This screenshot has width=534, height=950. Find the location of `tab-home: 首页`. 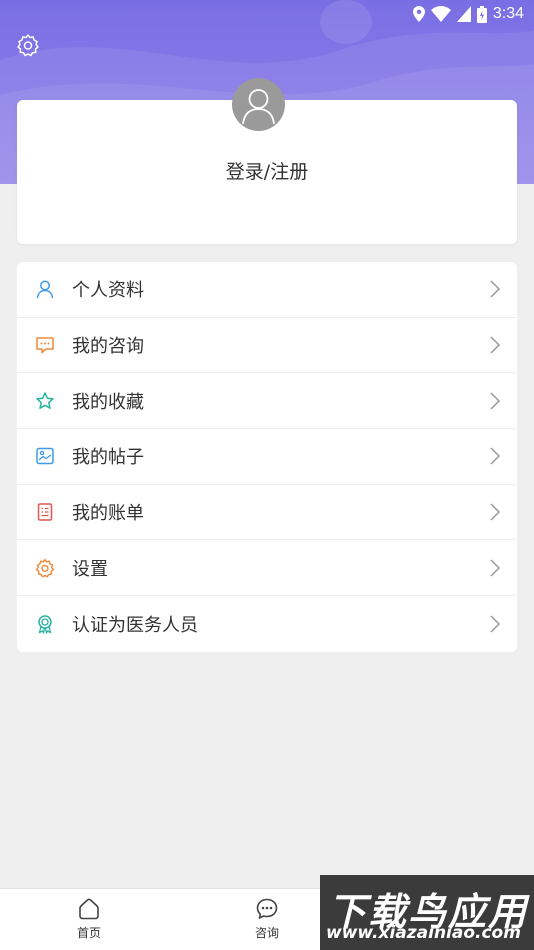

tab-home: 首页 is located at coordinates (89, 919).